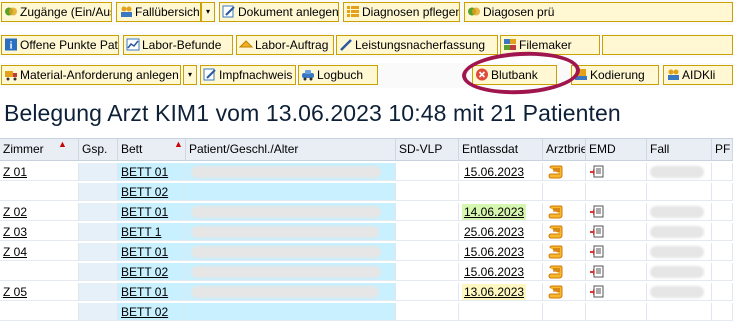 The height and width of the screenshot is (336, 733). What do you see at coordinates (15, 232) in the screenshot?
I see `zimmer-link: Z 03` at bounding box center [15, 232].